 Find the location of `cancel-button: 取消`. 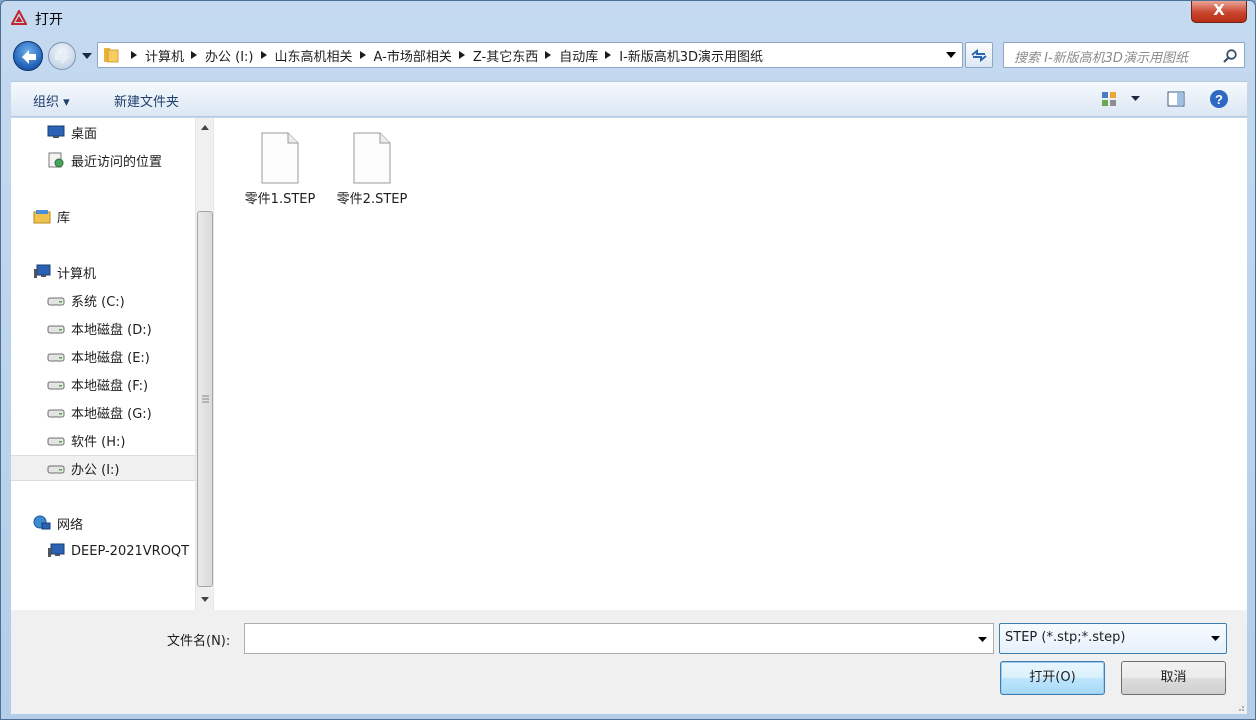

cancel-button: 取消 is located at coordinates (1173, 678).